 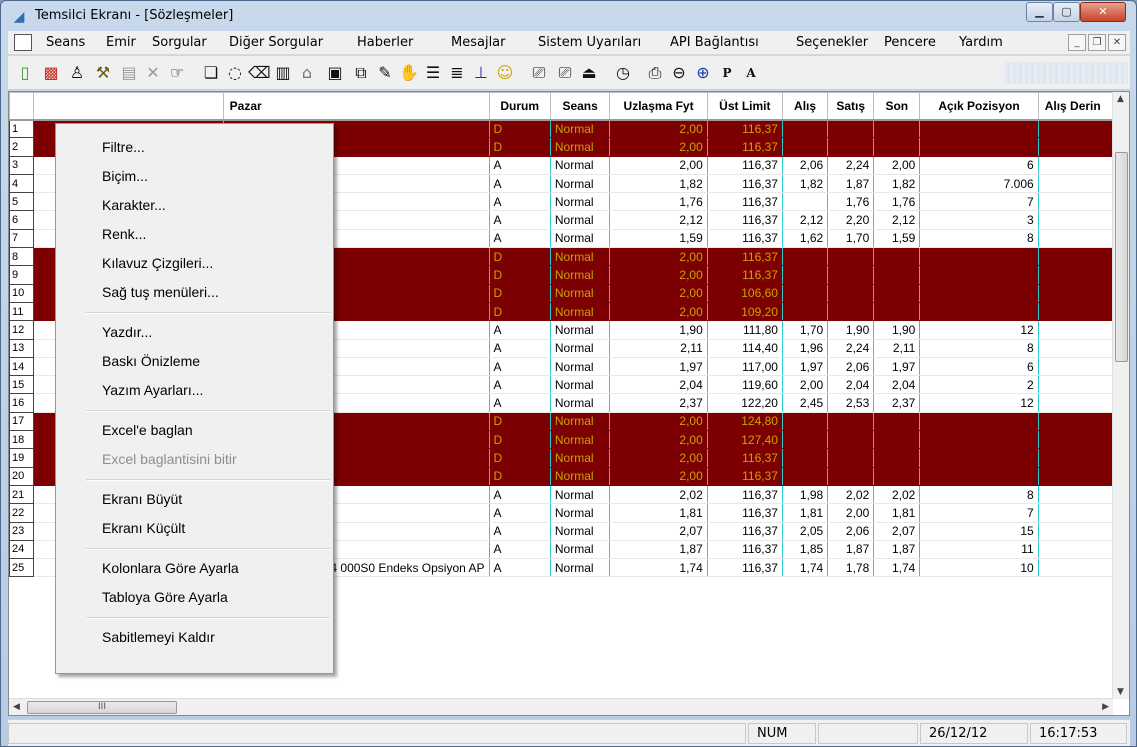 What do you see at coordinates (658, 106) in the screenshot?
I see `col-header-uzlasma: Uzlaşma Fyt` at bounding box center [658, 106].